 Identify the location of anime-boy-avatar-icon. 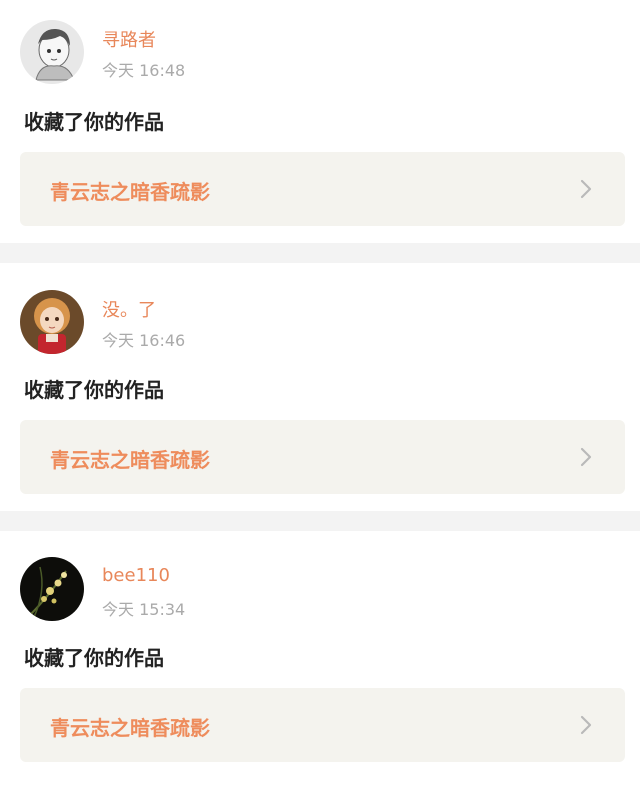
(52, 52).